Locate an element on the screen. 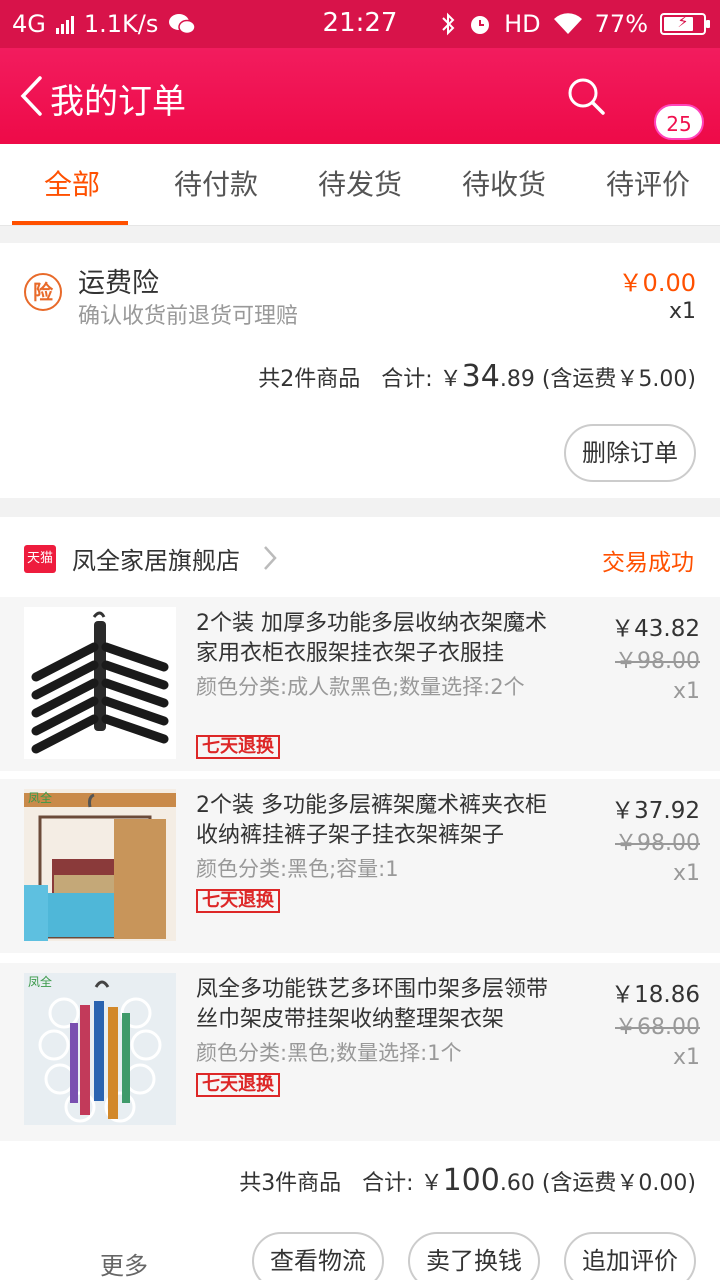 The image size is (720, 1280). shop-name: 凤全家居旗舰店 is located at coordinates (156, 558).